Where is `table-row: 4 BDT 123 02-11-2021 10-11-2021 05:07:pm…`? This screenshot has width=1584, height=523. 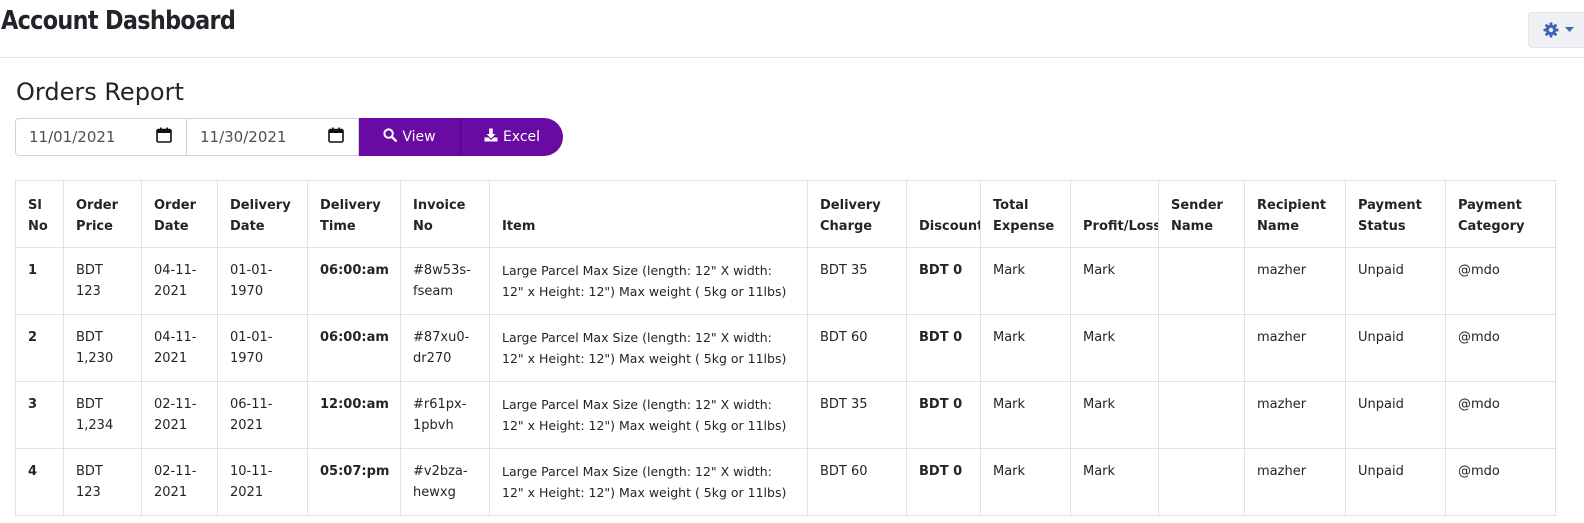
table-row: 4 BDT 123 02-11-2021 10-11-2021 05:07:pm… is located at coordinates (785, 482).